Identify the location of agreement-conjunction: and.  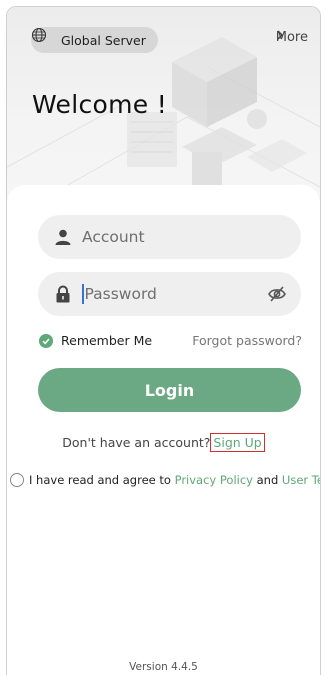
(267, 480).